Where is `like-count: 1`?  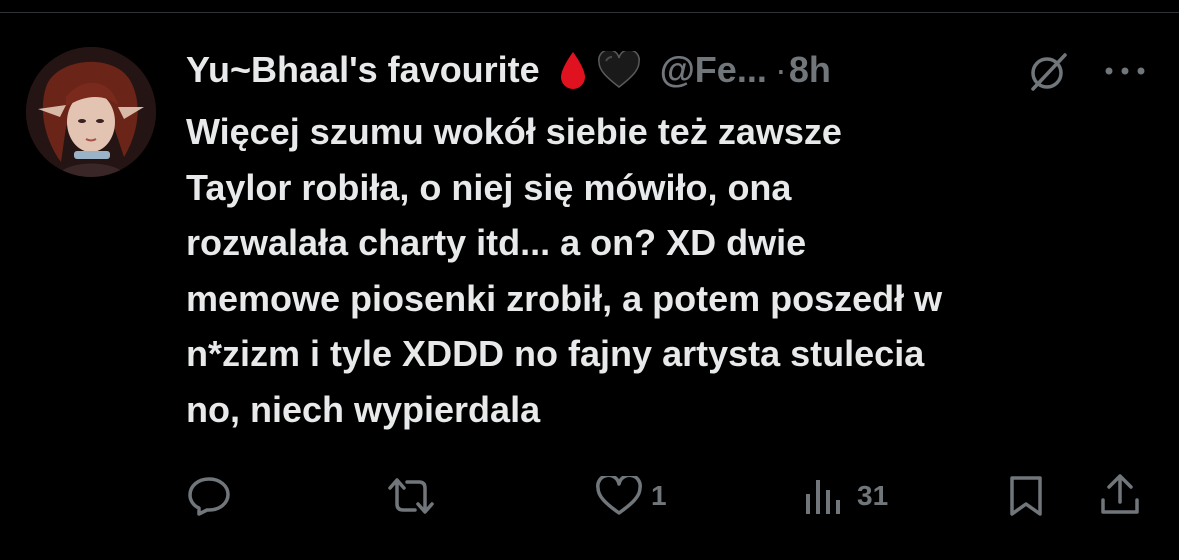 like-count: 1 is located at coordinates (659, 495).